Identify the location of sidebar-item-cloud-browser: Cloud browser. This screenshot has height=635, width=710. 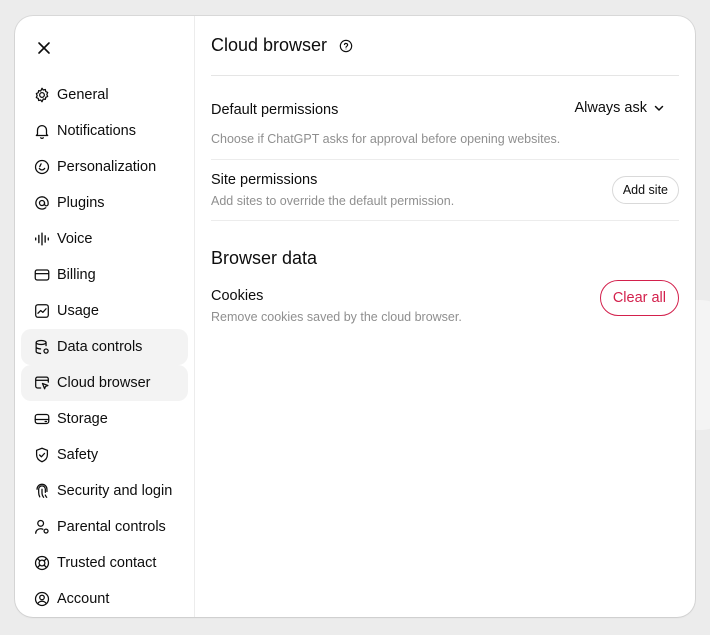
(104, 383).